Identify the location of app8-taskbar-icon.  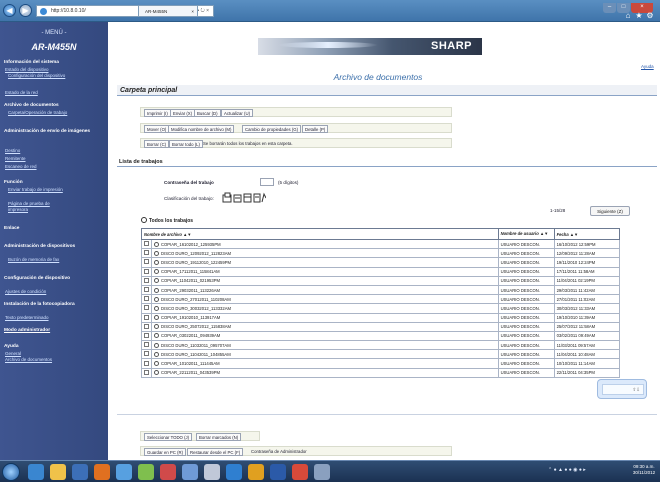
(256, 472).